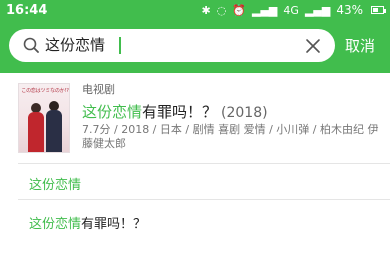 The image size is (390, 260). What do you see at coordinates (239, 10) in the screenshot?
I see `alarm-icon: ⏰` at bounding box center [239, 10].